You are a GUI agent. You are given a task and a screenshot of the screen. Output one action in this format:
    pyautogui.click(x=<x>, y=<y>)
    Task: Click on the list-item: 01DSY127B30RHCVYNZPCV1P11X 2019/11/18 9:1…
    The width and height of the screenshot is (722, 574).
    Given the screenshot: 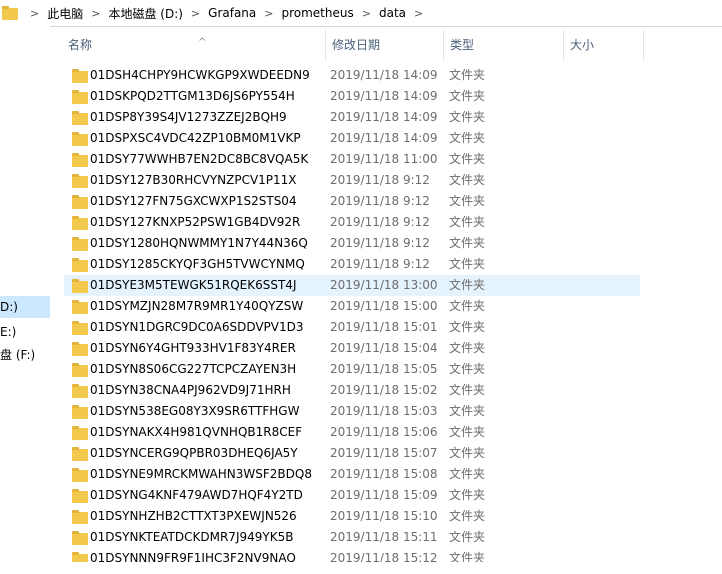 What is the action you would take?
    pyautogui.click(x=352, y=180)
    